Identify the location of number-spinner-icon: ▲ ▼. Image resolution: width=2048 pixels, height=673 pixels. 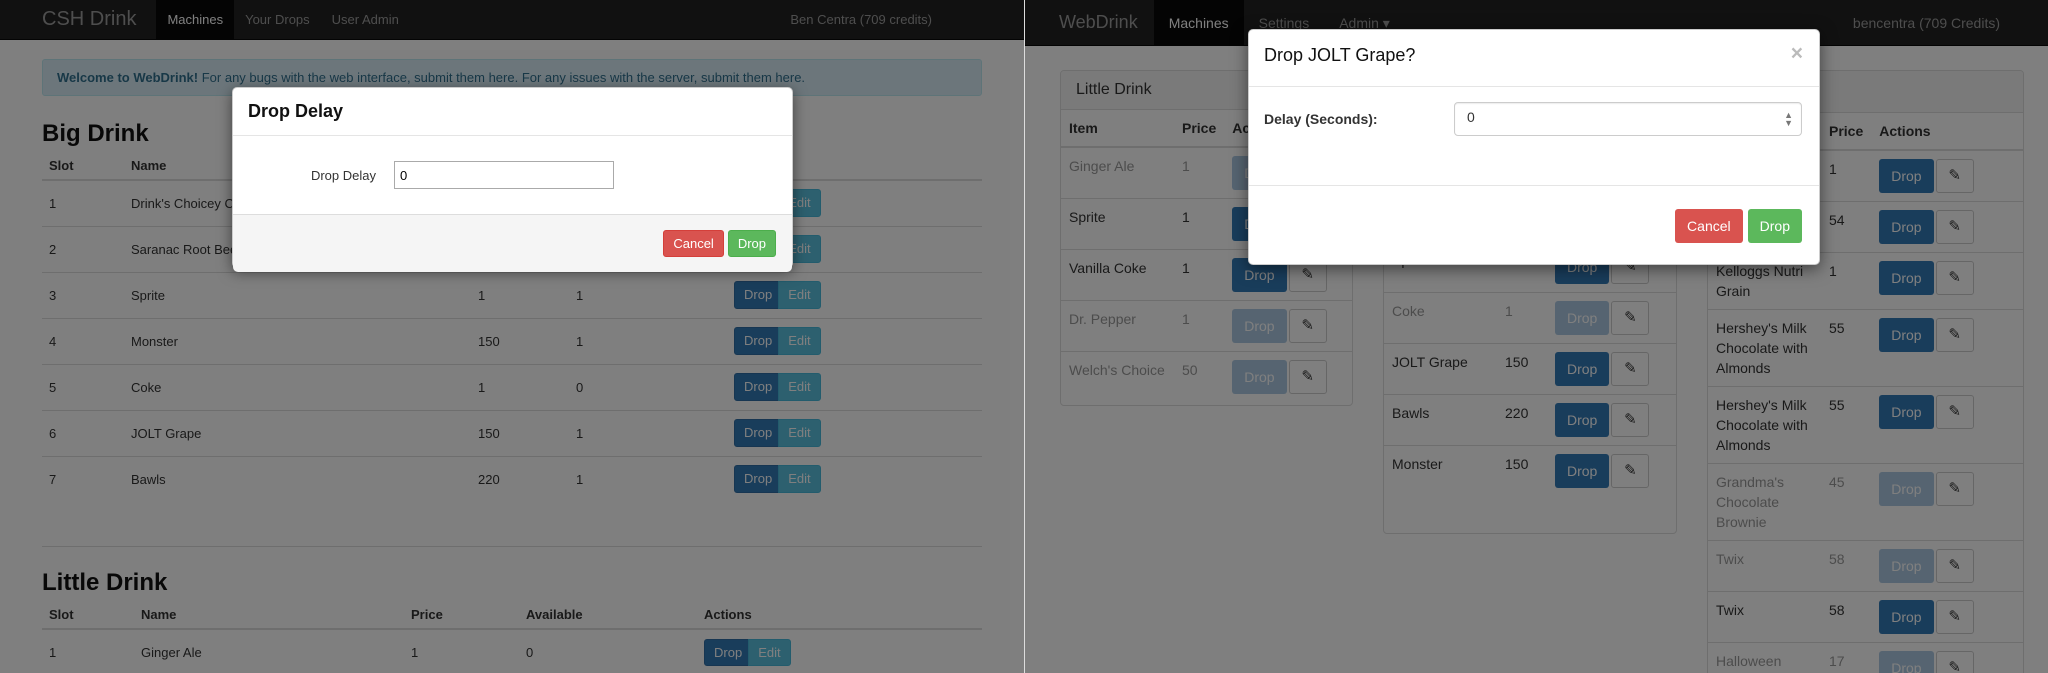
(1788, 119).